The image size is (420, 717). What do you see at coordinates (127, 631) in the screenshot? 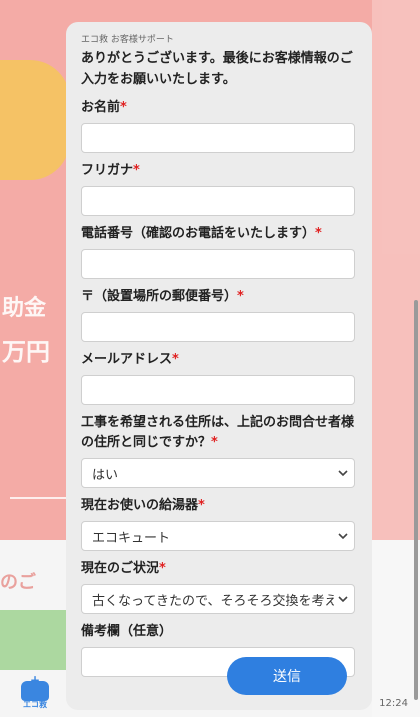
I see `remarks-label: 備考欄（任意）` at bounding box center [127, 631].